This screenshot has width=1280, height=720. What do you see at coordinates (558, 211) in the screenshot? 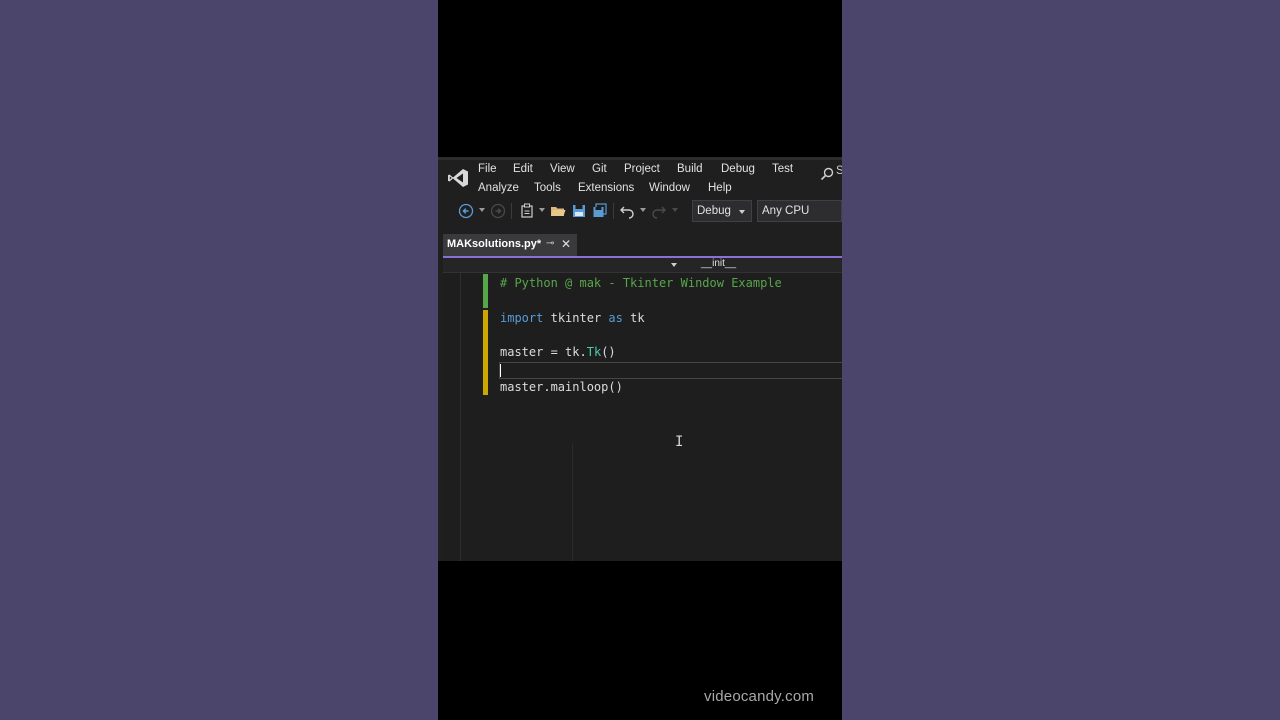
I see `open-folder-icon` at bounding box center [558, 211].